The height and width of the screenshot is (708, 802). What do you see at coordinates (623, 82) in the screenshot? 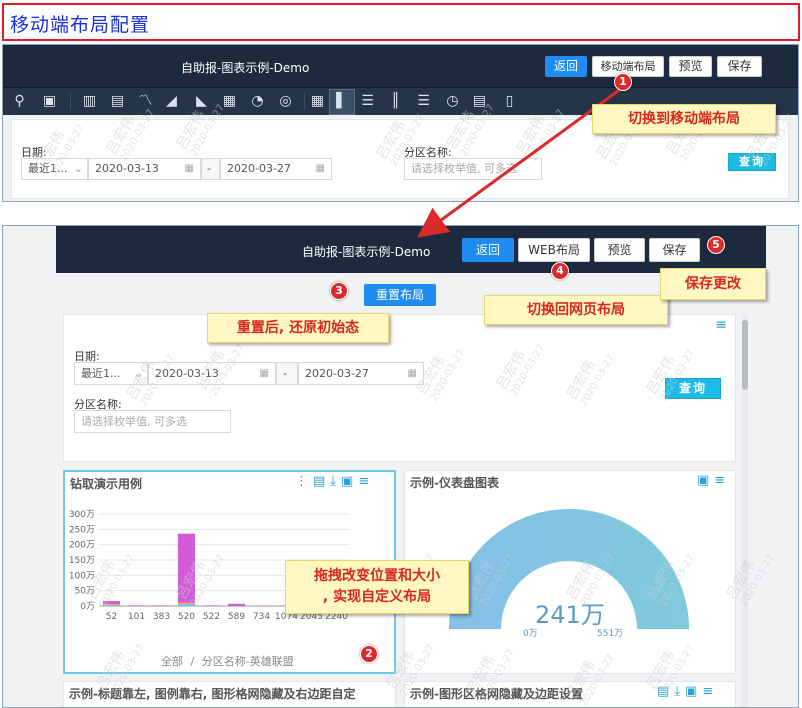
I see `step-1-marker: 1` at bounding box center [623, 82].